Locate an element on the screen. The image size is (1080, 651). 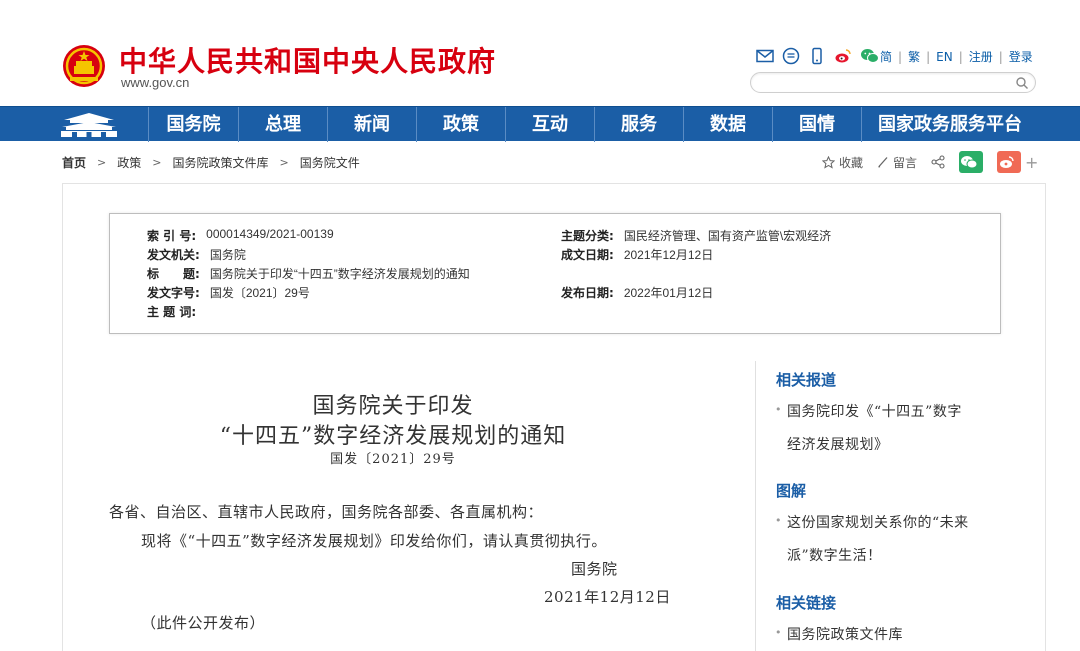
info-publish-label: 发布日期: is located at coordinates (587, 293).